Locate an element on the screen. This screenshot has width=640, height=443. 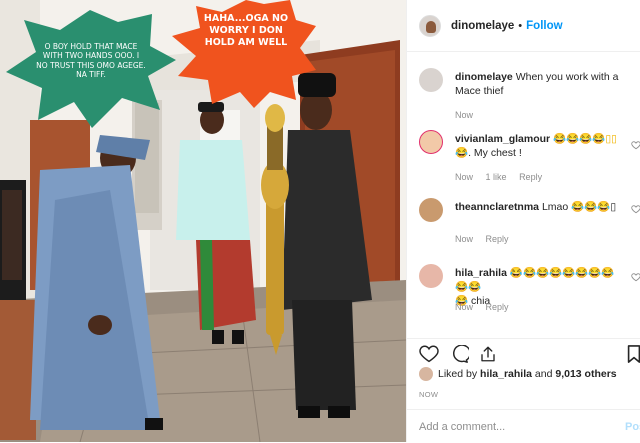
comment-username: hila_rahila is located at coordinates (481, 273).